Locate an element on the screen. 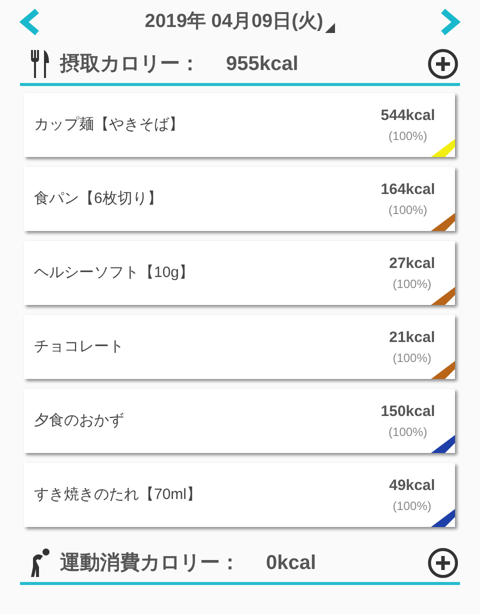 This screenshot has width=480, height=614. food-card: チョコレート 21kcal (100%) is located at coordinates (239, 347).